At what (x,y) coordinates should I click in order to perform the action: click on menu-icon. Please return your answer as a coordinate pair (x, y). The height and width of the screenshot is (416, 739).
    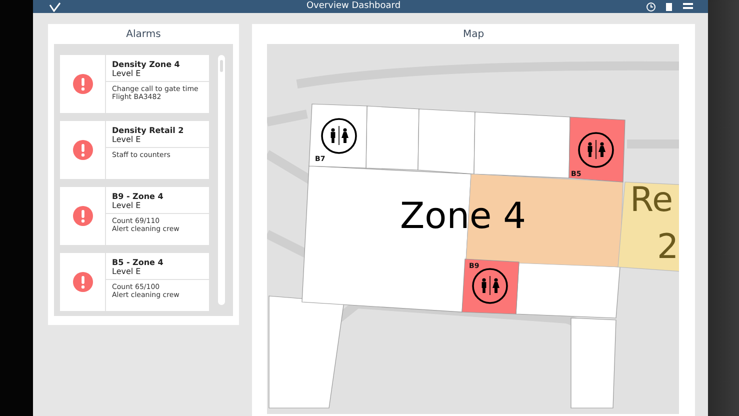
    Looking at the image, I should click on (688, 7).